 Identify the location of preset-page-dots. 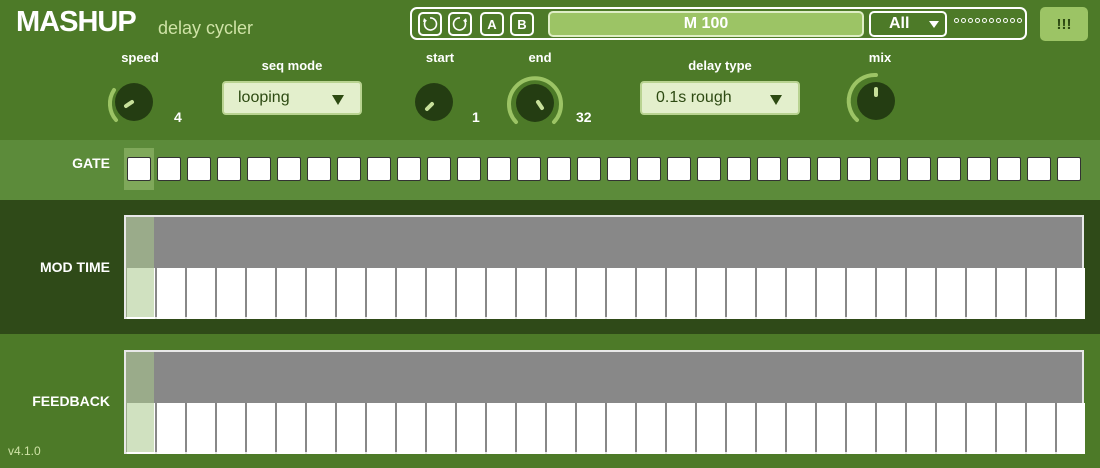
(988, 20).